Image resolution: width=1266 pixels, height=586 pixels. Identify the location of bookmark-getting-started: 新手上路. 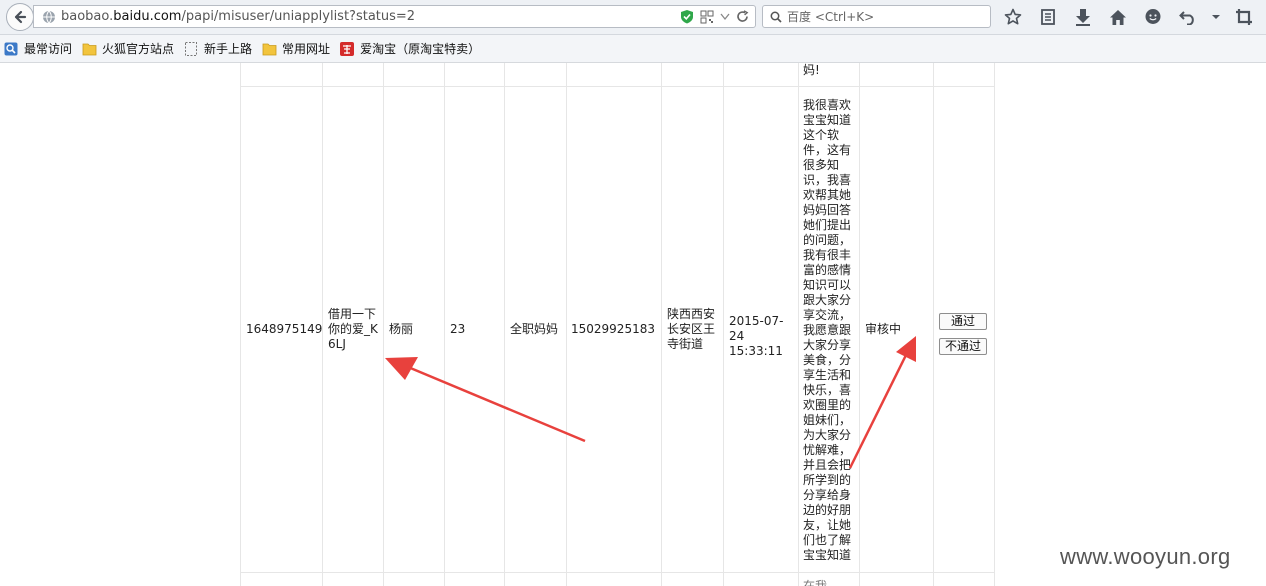
(218, 48).